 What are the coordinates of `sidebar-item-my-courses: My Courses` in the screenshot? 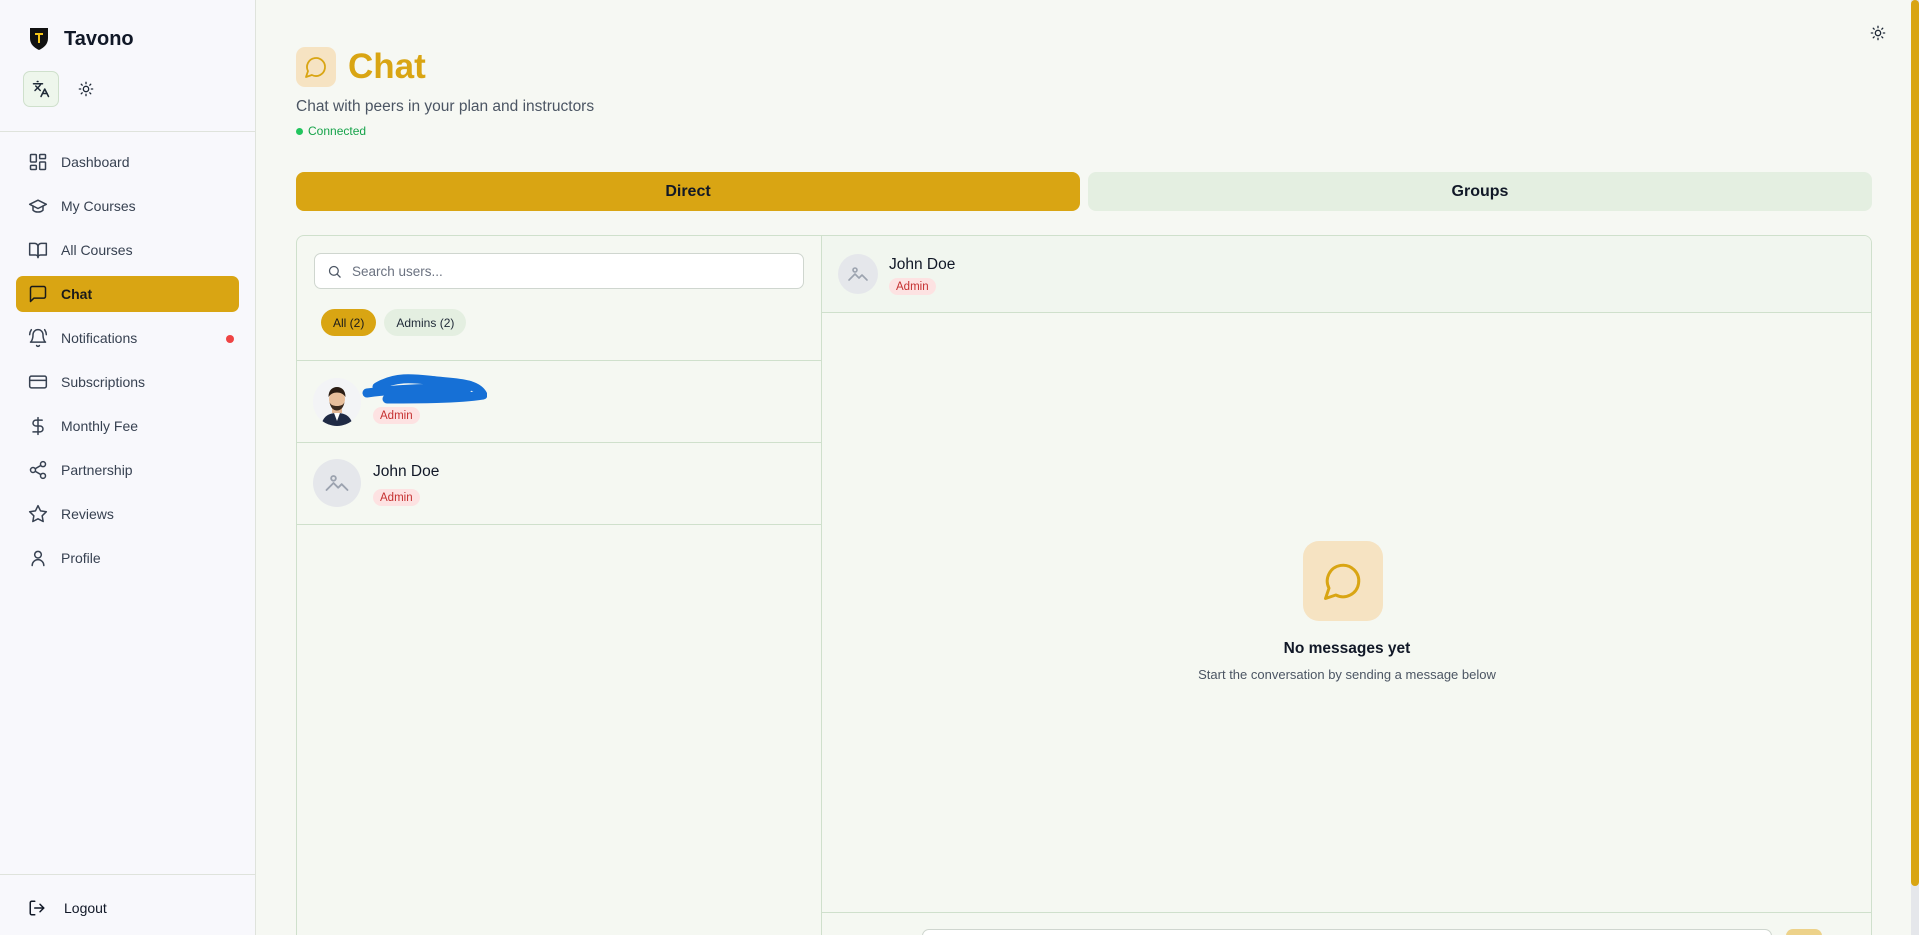 It's located at (127, 206).